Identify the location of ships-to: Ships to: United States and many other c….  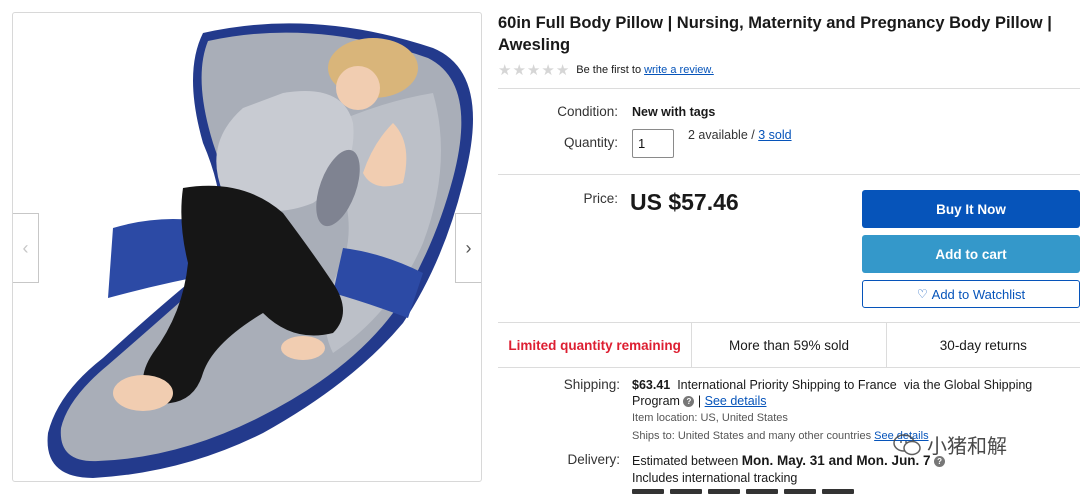
(752, 436).